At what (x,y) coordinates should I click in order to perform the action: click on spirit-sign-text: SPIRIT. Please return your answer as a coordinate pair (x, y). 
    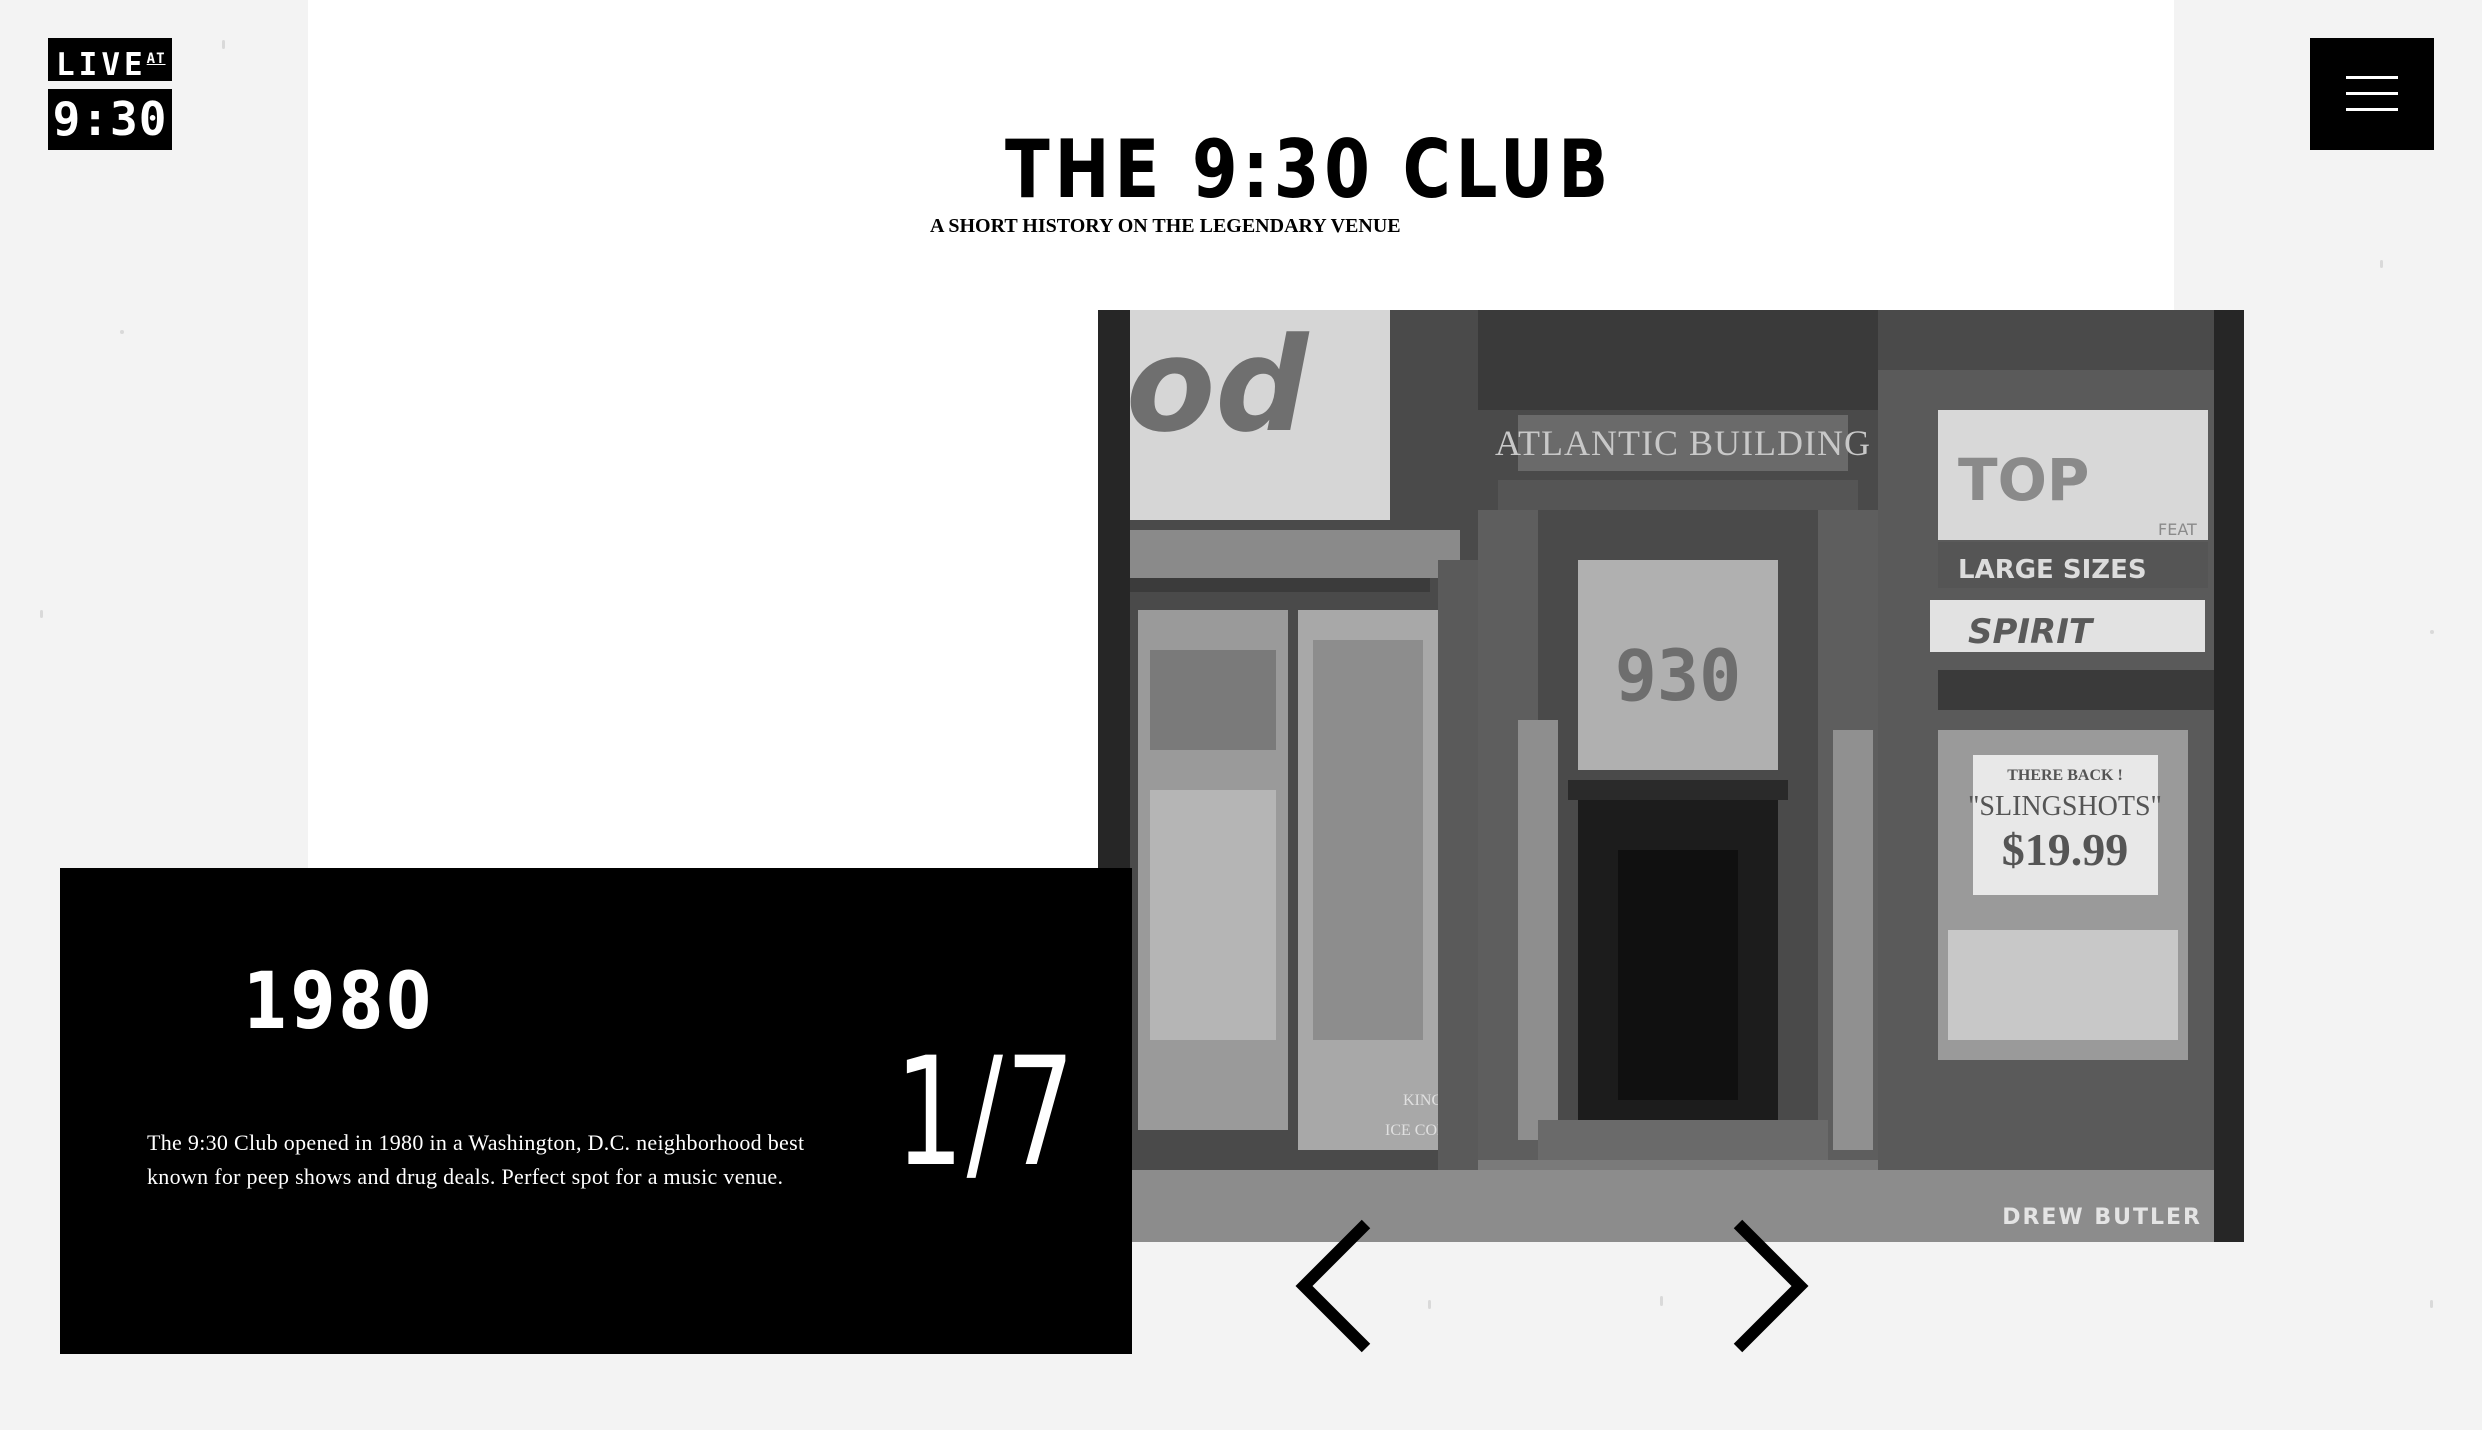
    Looking at the image, I should click on (2031, 632).